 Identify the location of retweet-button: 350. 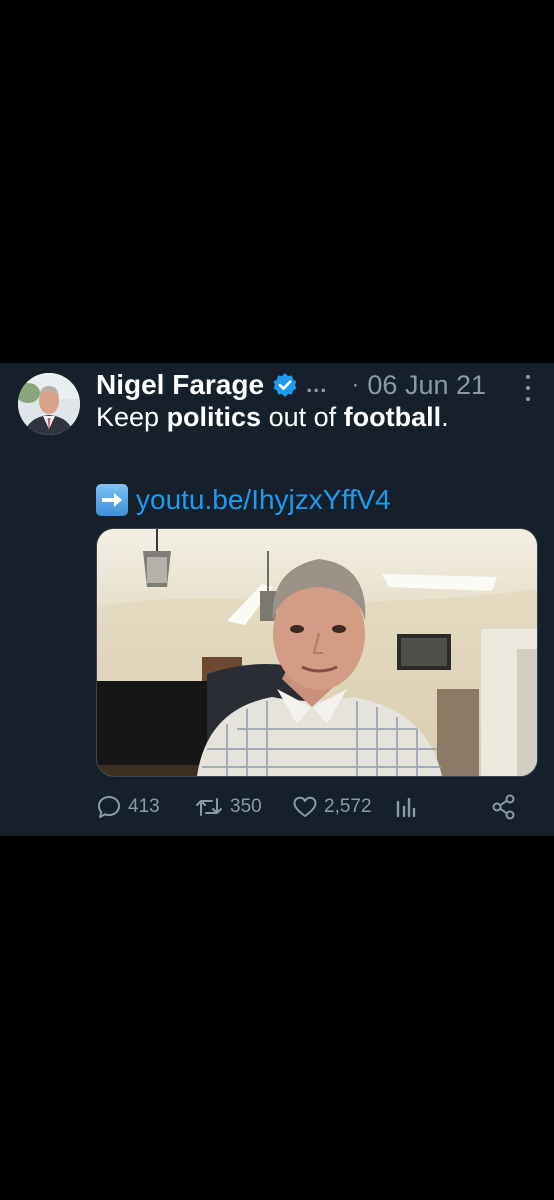
(228, 807).